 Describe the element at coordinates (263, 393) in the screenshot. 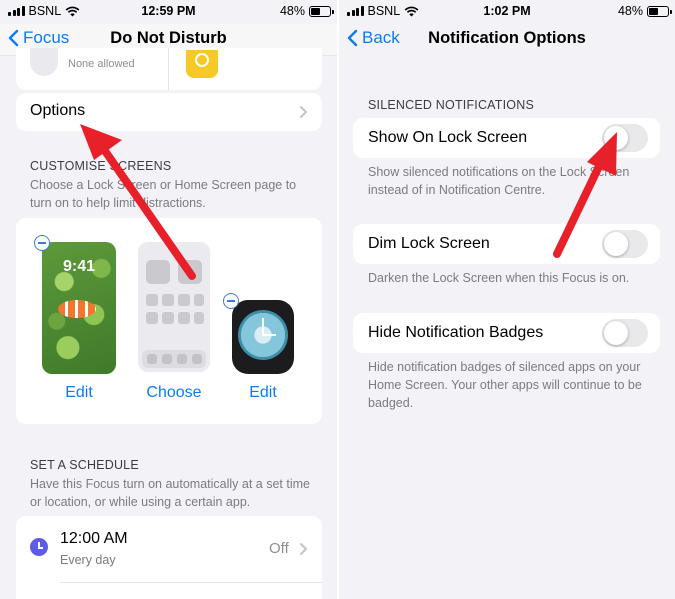

I see `edit-watch-face-link: Edit` at that location.